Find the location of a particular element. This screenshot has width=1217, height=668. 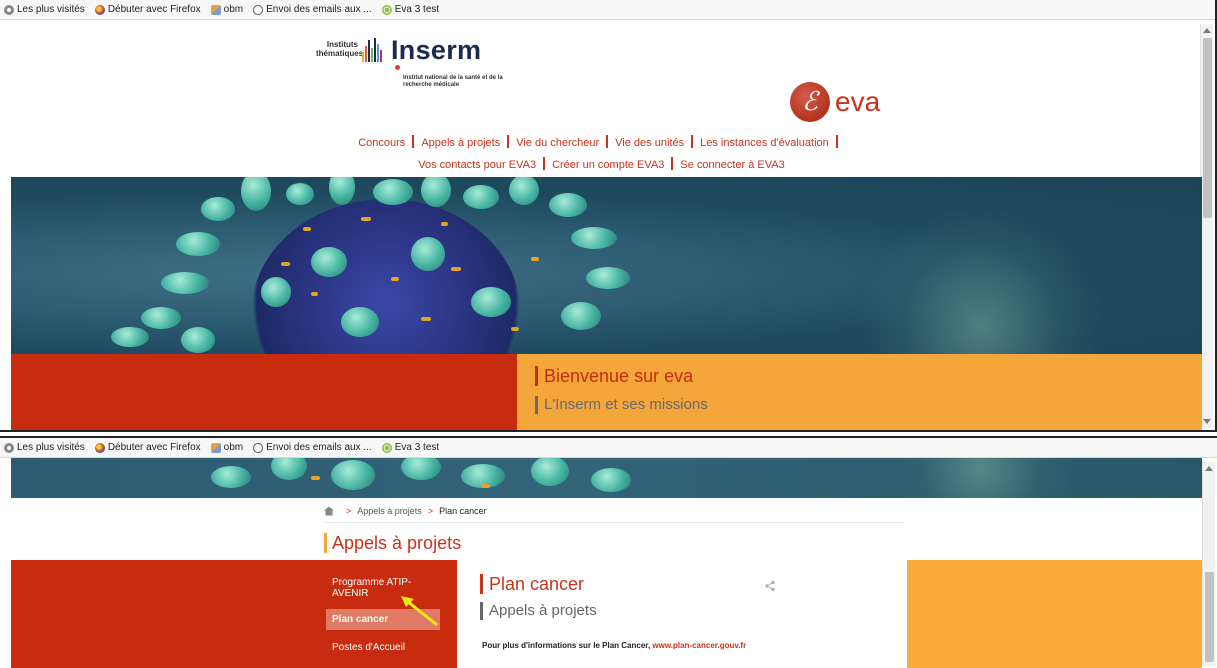

content-subtitle: Appels à projets is located at coordinates (538, 611).